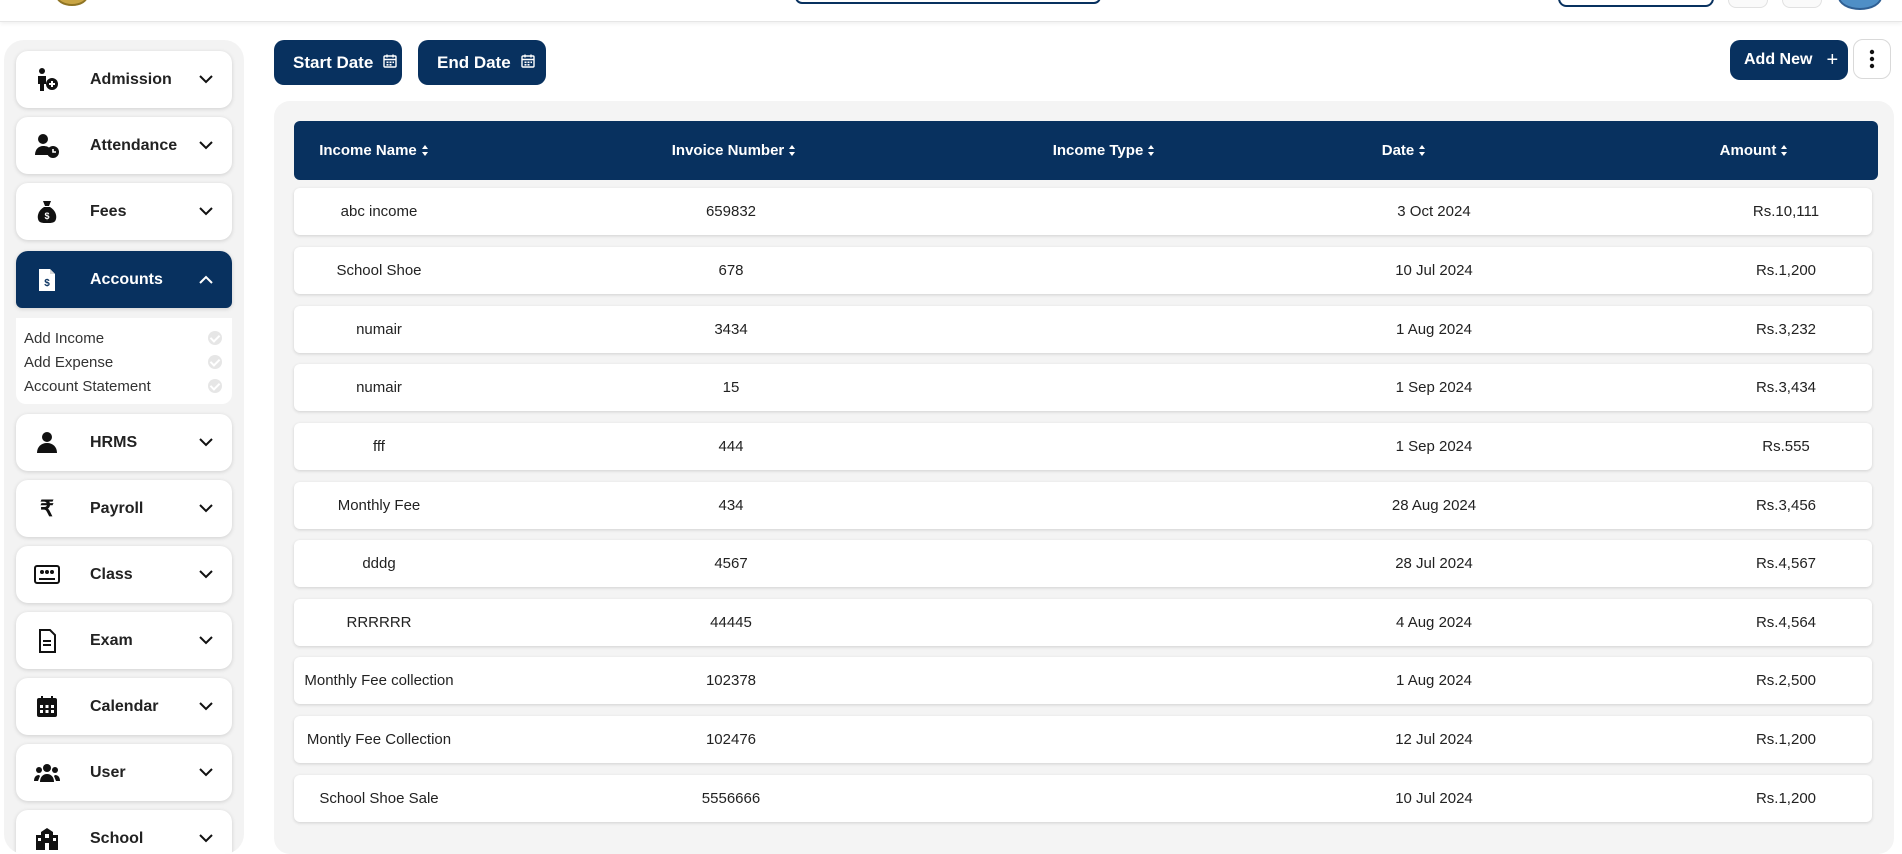  I want to click on cell-income-name: fff, so click(379, 446).